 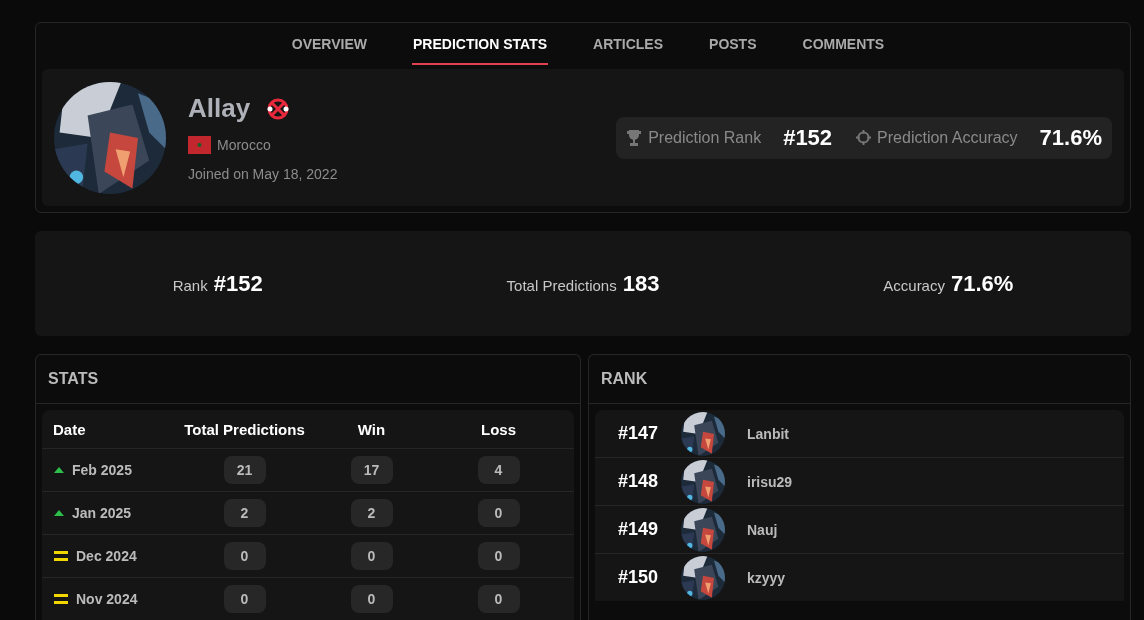 I want to click on panel-title: RANK, so click(x=859, y=379).